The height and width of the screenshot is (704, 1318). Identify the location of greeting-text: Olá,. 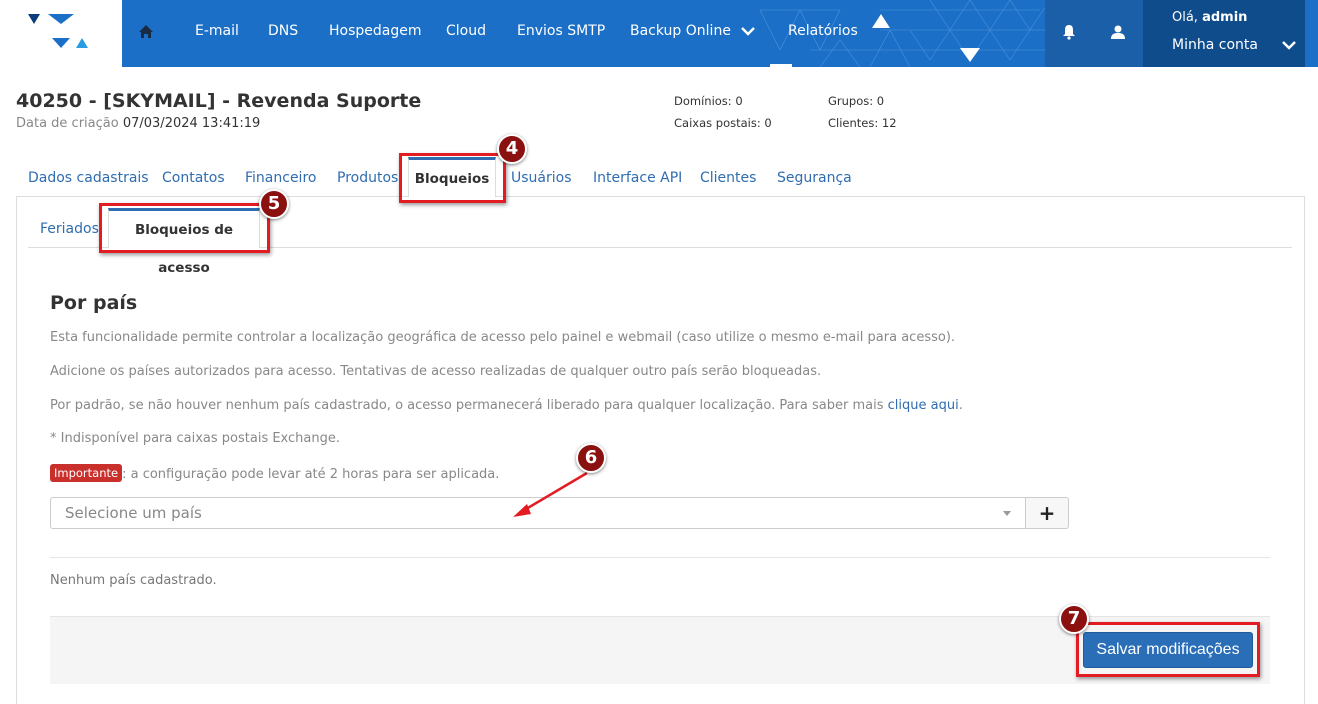
(1185, 17).